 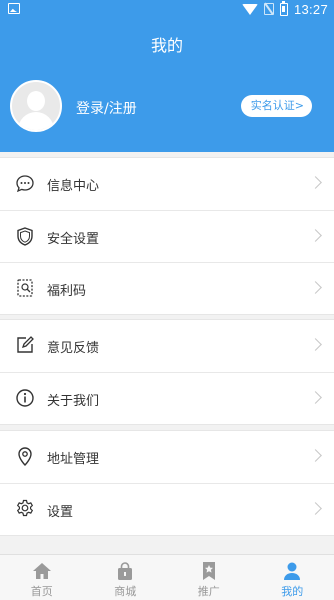 I want to click on tab-label: 首页, so click(x=41, y=591).